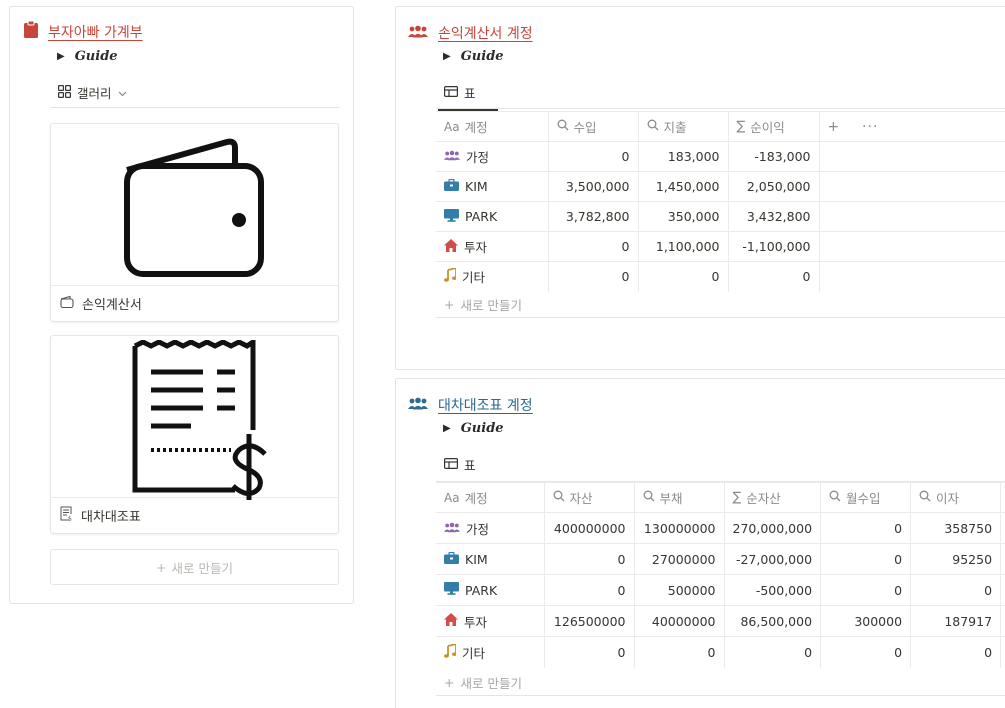  I want to click on table-row: KIM 3,500,000 1,450,000 2,050,000, so click(720, 186).